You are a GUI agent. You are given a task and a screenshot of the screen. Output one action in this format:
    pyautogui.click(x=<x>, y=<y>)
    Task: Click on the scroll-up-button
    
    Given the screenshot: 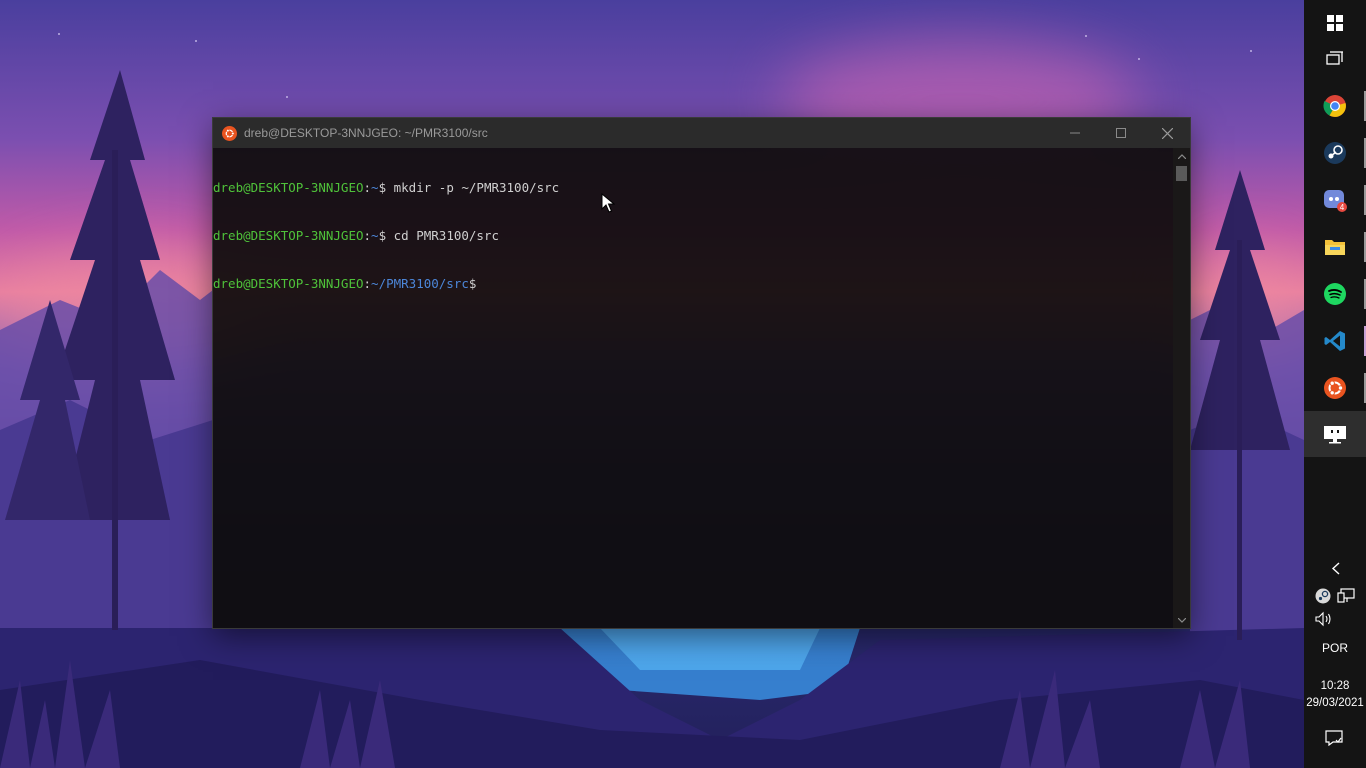 What is the action you would take?
    pyautogui.click(x=1181, y=156)
    